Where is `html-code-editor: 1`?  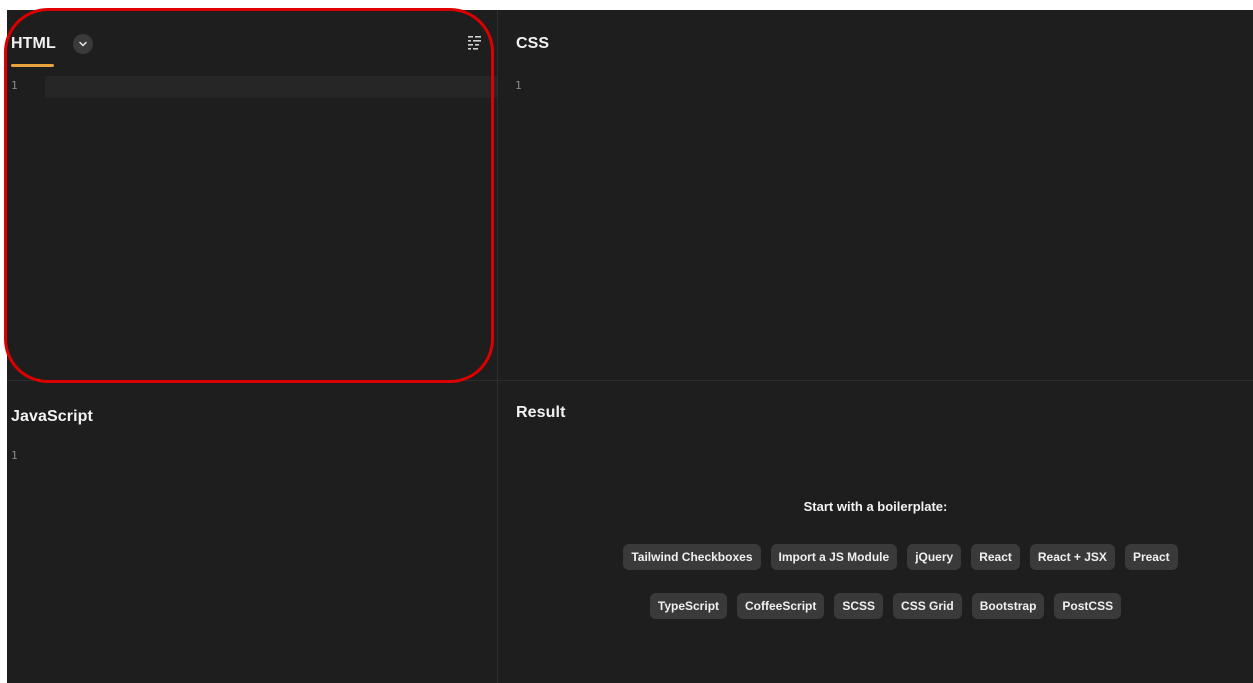
html-code-editor: 1 is located at coordinates (252, 87).